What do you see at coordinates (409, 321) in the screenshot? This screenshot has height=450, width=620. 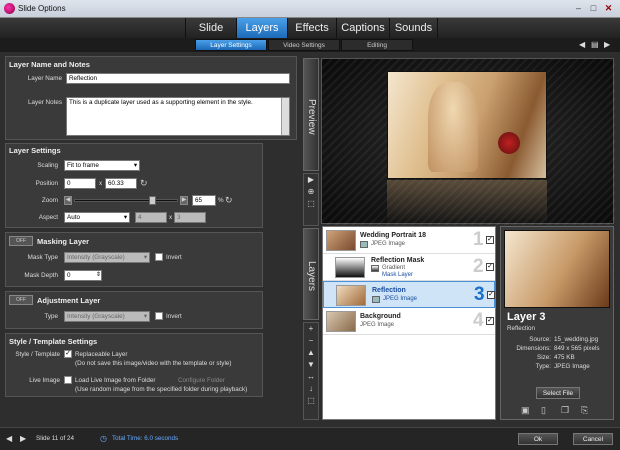 I see `layer-item: Background JPEG Image 4 ✓` at bounding box center [409, 321].